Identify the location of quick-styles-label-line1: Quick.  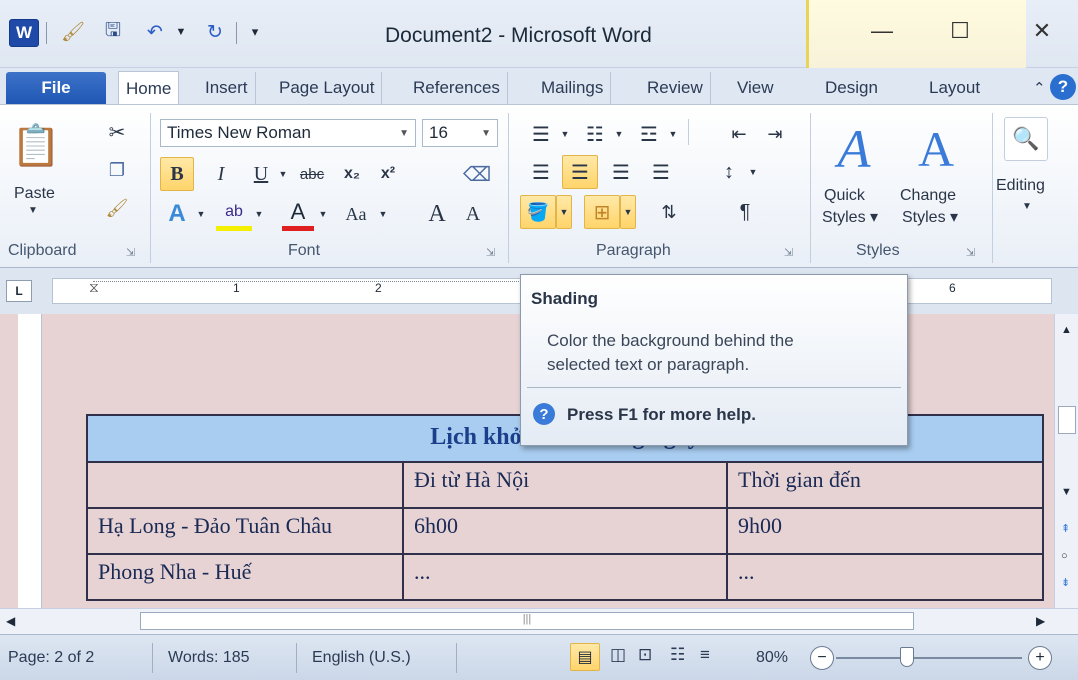
(844, 196).